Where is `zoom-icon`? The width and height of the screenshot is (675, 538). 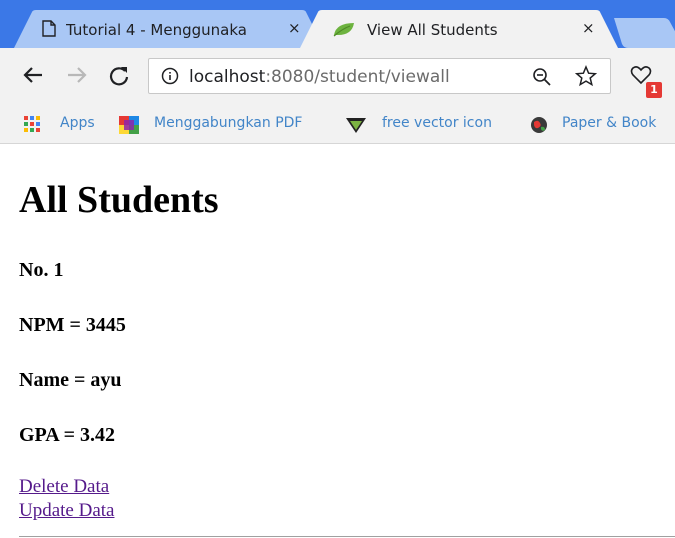
zoom-icon is located at coordinates (542, 79).